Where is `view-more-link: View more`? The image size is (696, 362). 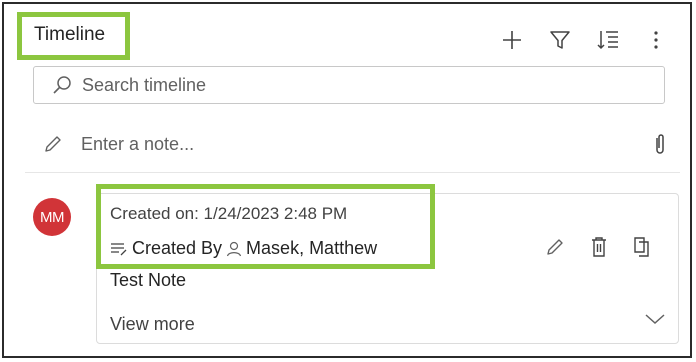
view-more-link: View more is located at coordinates (152, 324).